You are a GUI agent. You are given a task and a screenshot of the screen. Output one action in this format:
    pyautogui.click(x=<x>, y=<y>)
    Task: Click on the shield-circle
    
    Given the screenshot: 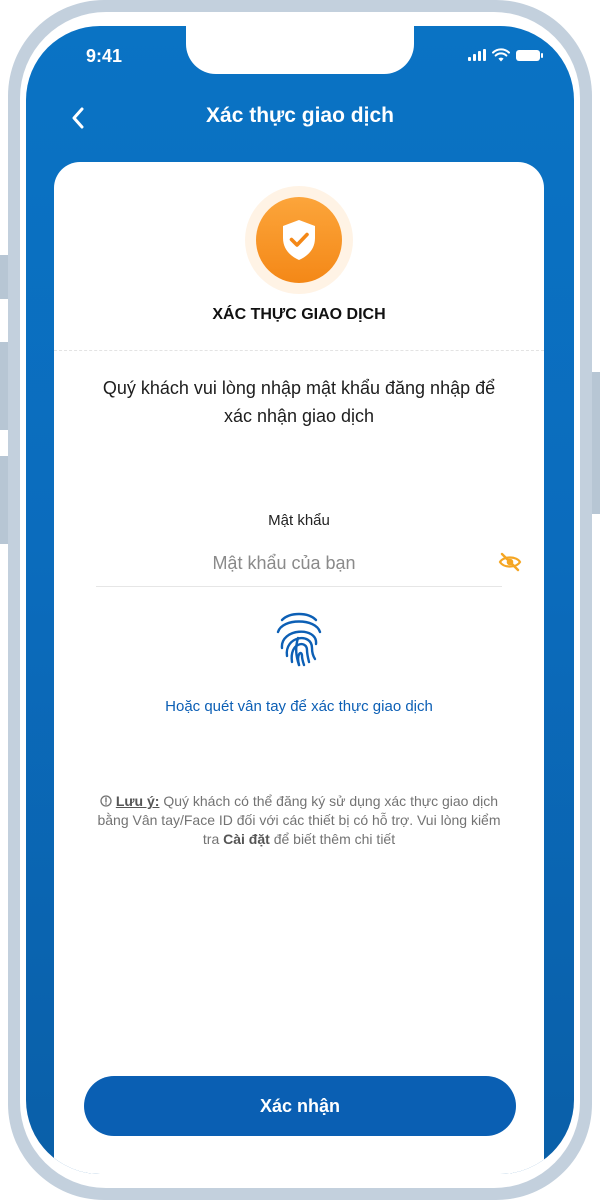 What is the action you would take?
    pyautogui.click(x=299, y=240)
    